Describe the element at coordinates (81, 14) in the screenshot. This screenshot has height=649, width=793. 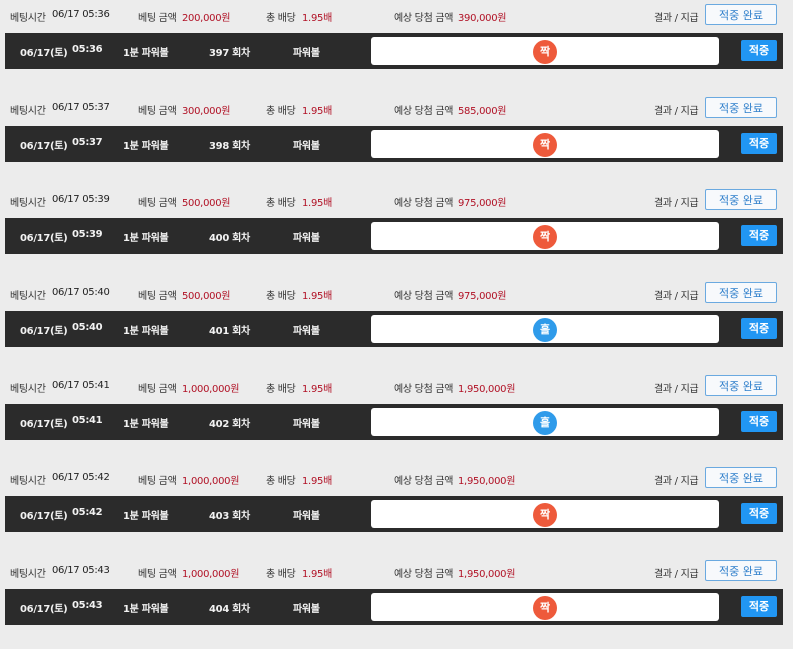
I see `bet-time-value: 06/17 05:36` at that location.